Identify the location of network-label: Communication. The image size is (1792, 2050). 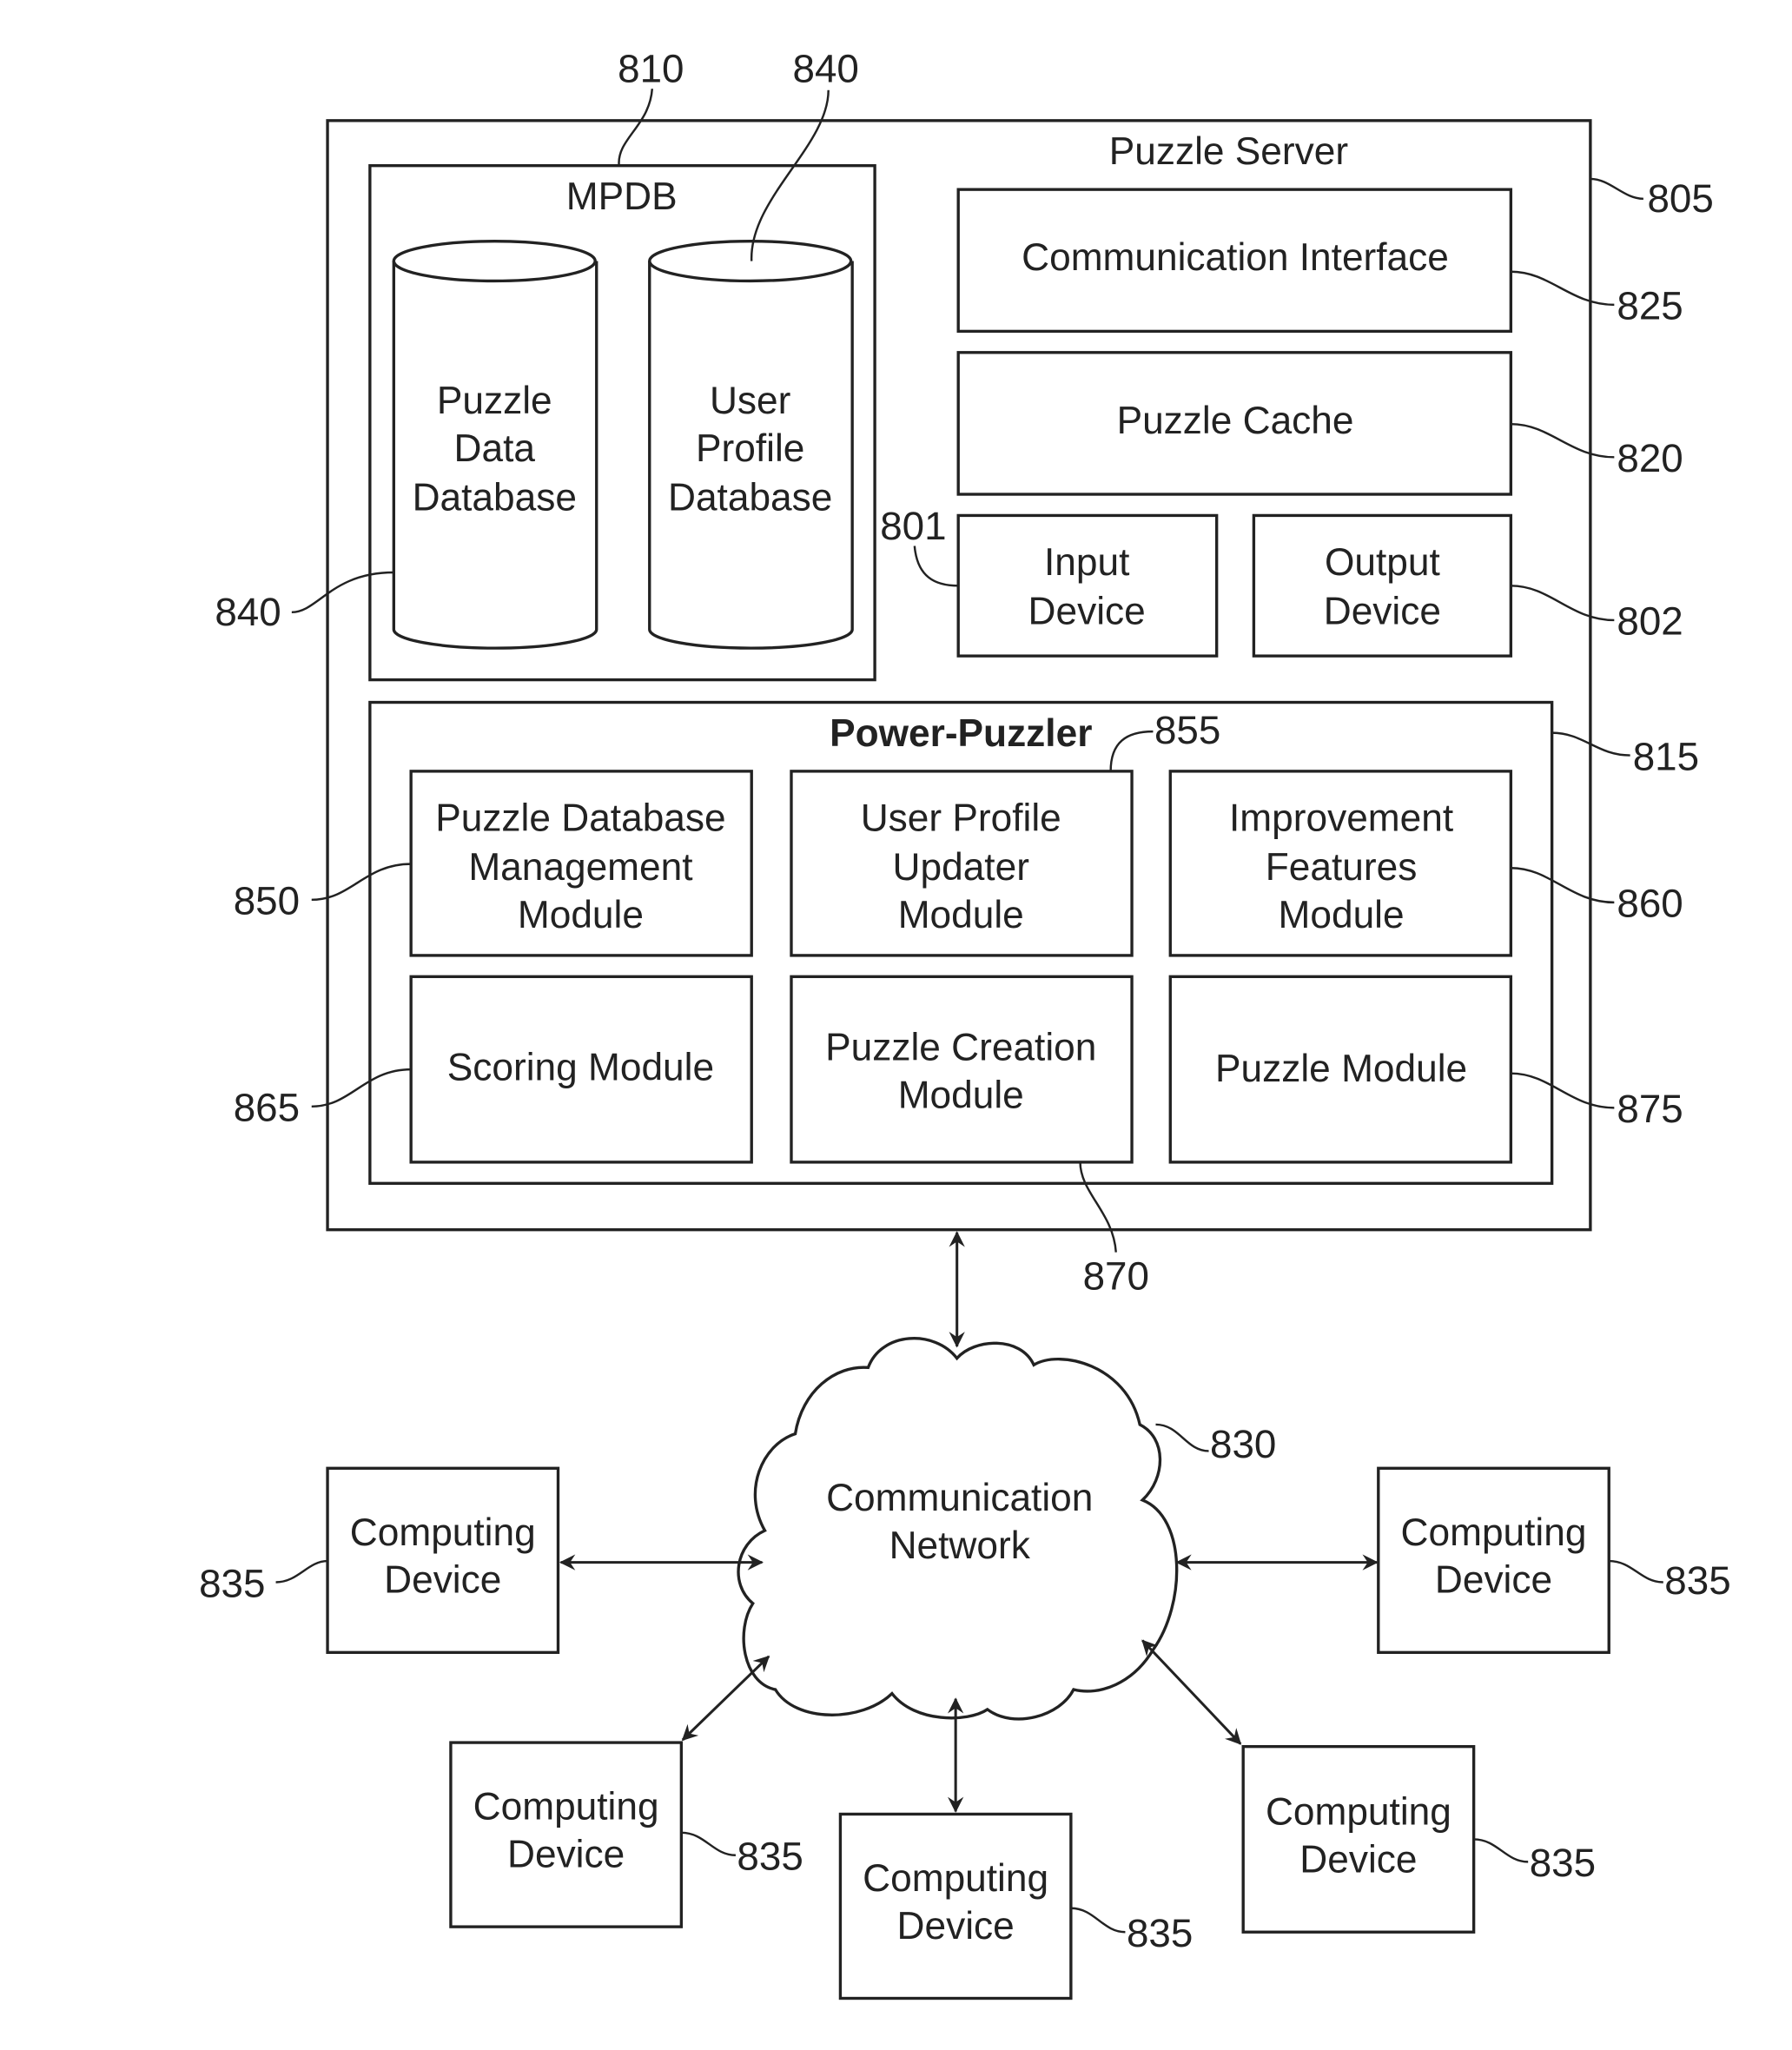
(960, 1498).